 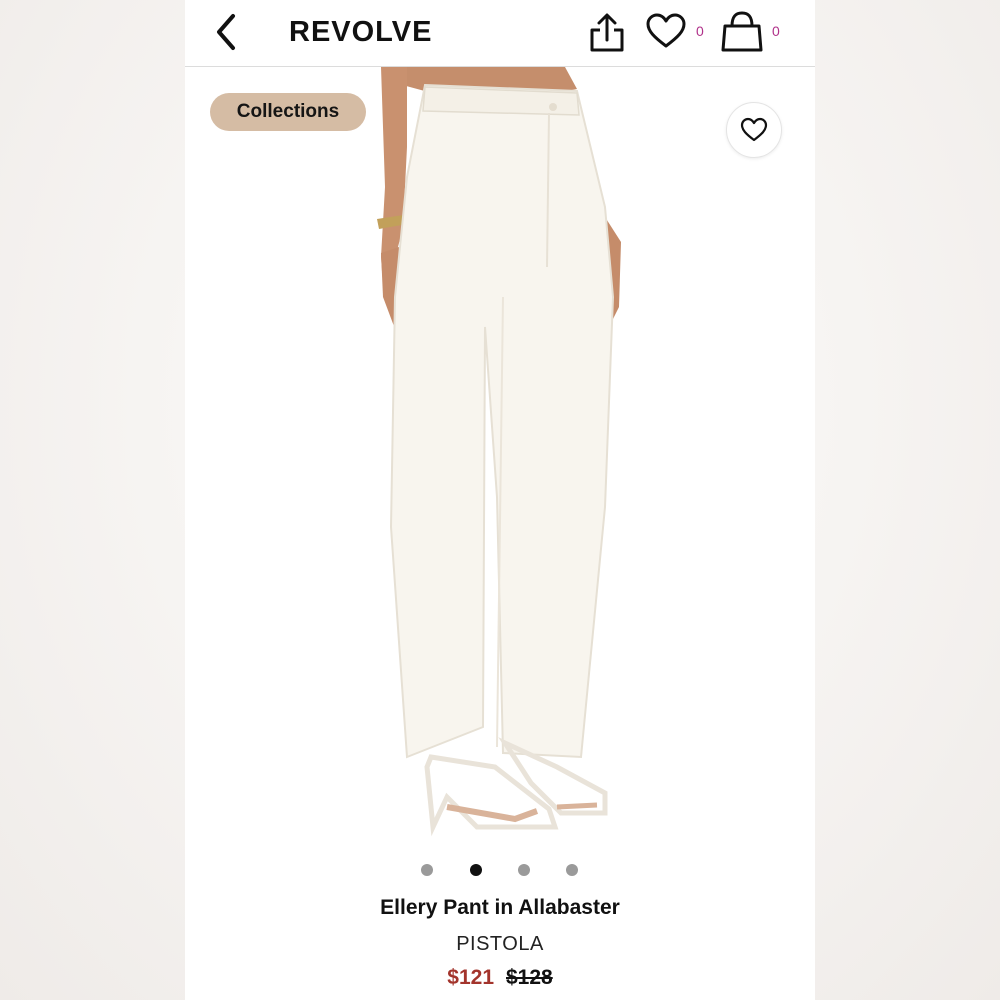 I want to click on shopping-bag-icon, so click(x=742, y=31).